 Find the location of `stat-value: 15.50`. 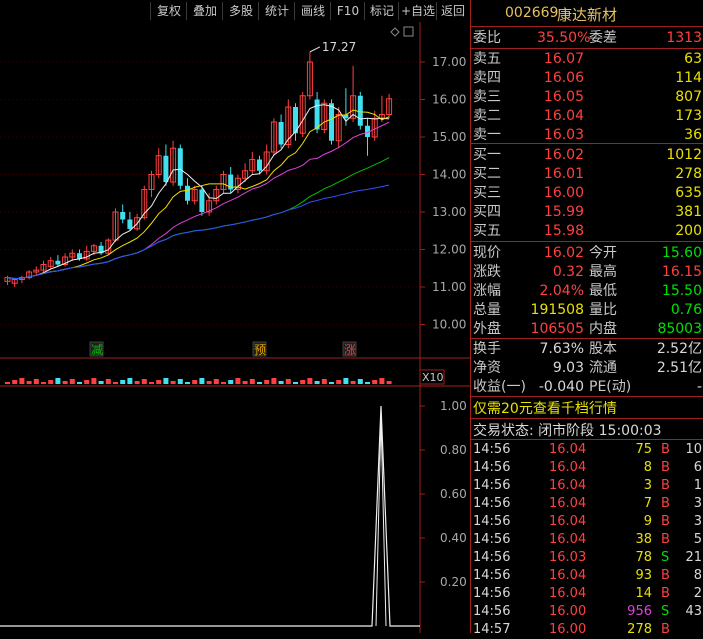

stat-value: 15.50 is located at coordinates (681, 291).